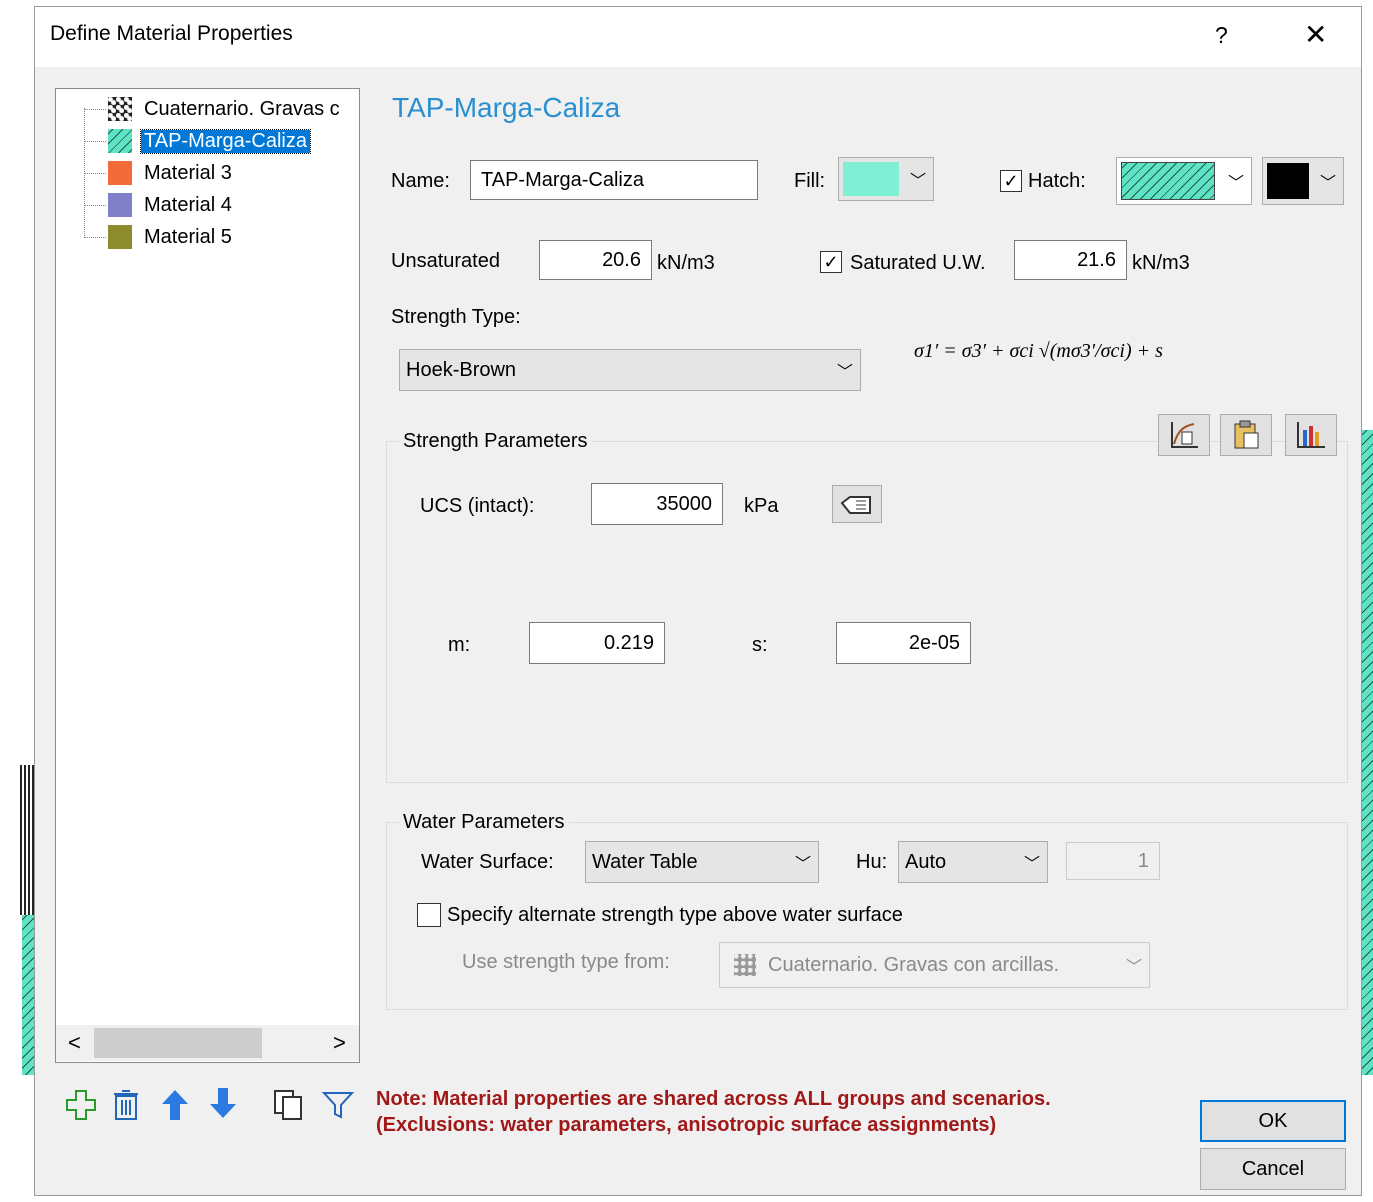 The image size is (1373, 1202). Describe the element at coordinates (487, 862) in the screenshot. I see `water-surface-label: Water Surface:` at that location.